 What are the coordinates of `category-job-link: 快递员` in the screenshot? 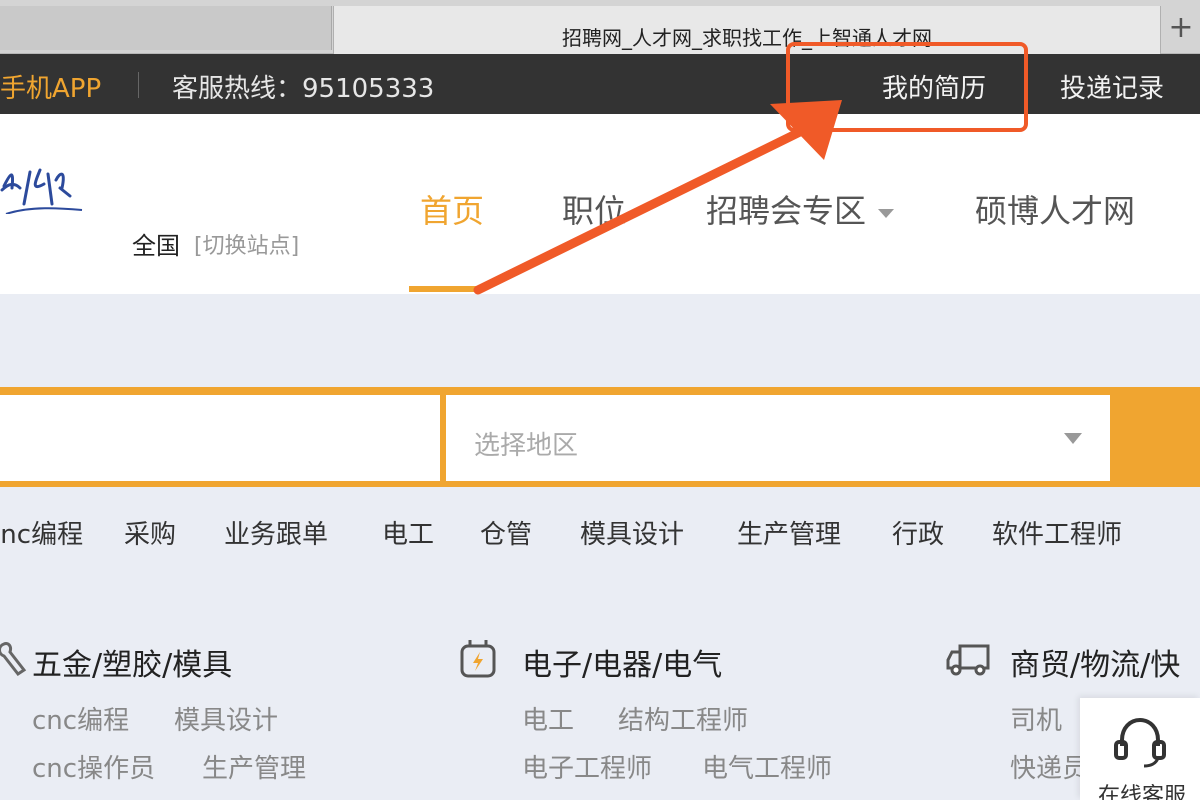 It's located at (1049, 766).